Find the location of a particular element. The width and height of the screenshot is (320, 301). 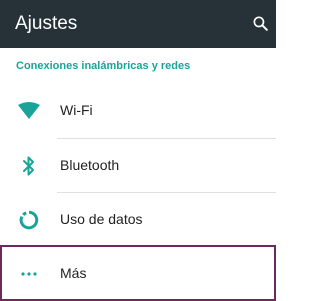

data-usage-icon is located at coordinates (29, 220).